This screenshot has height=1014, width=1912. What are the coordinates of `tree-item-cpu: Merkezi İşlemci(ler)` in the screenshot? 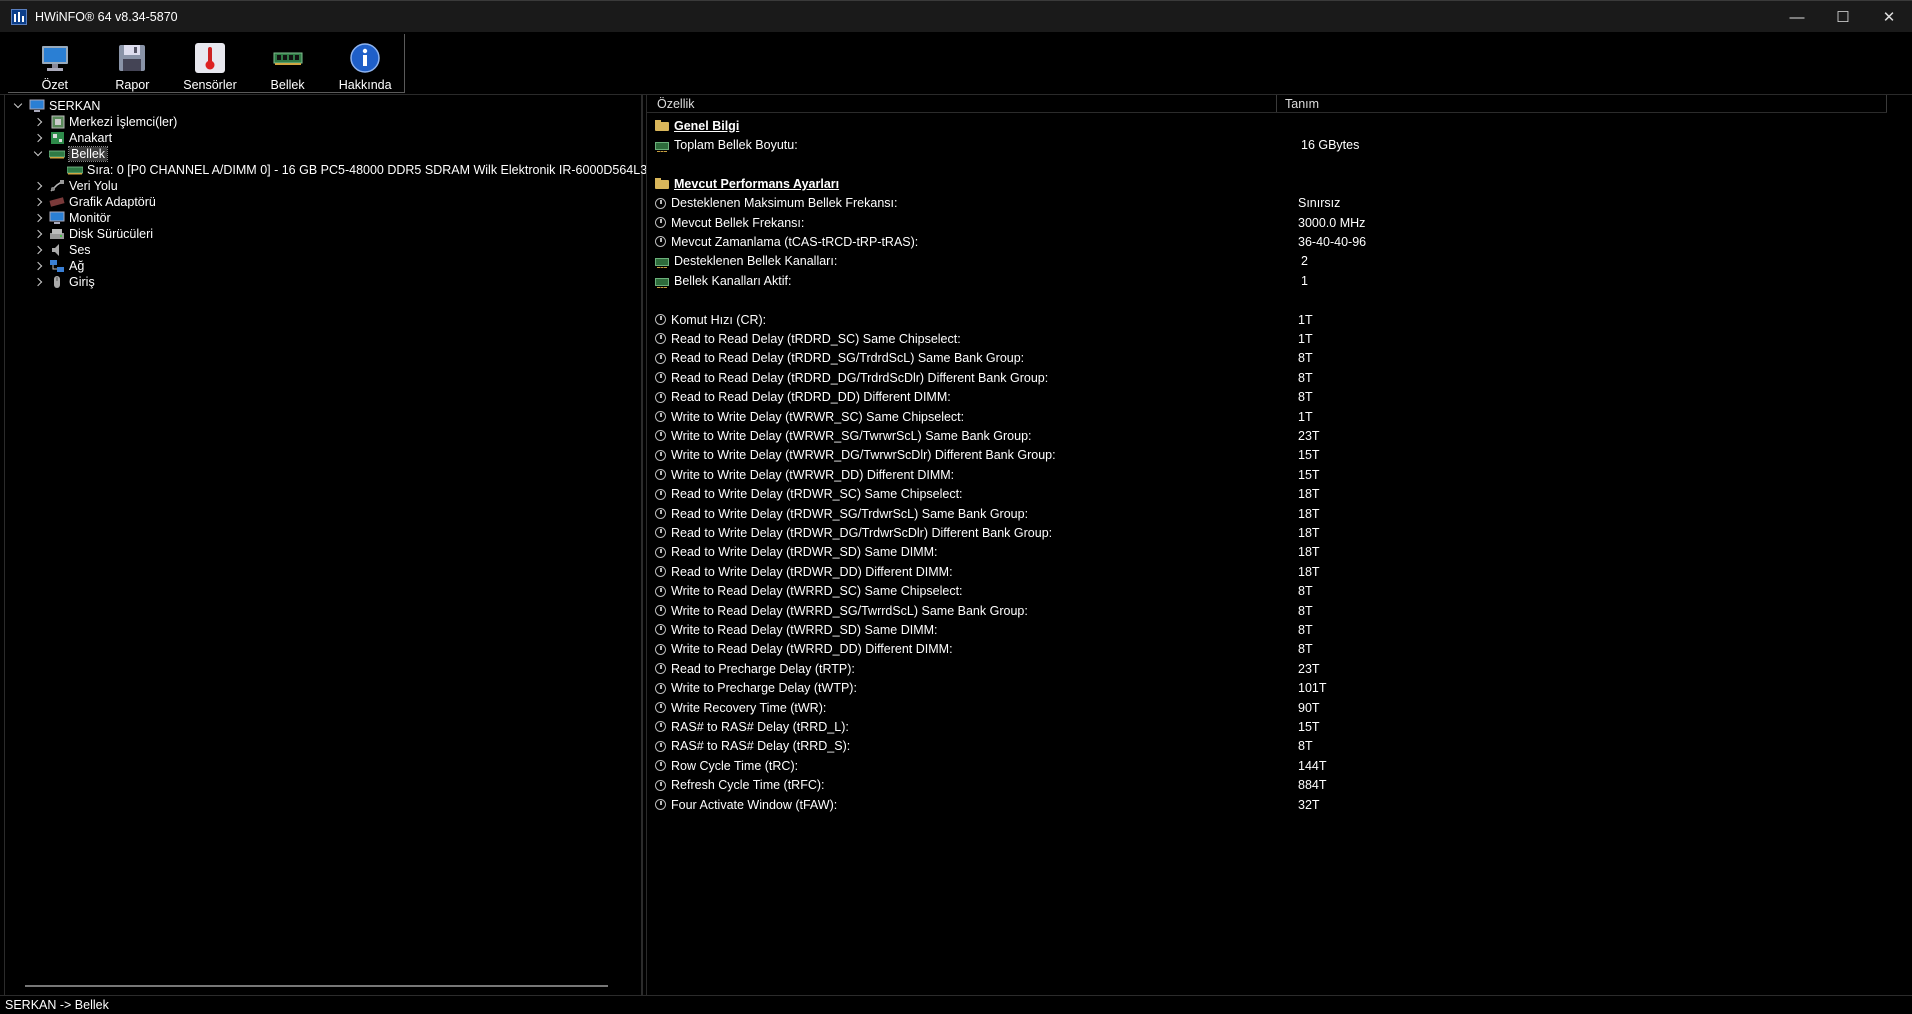 It's located at (105, 122).